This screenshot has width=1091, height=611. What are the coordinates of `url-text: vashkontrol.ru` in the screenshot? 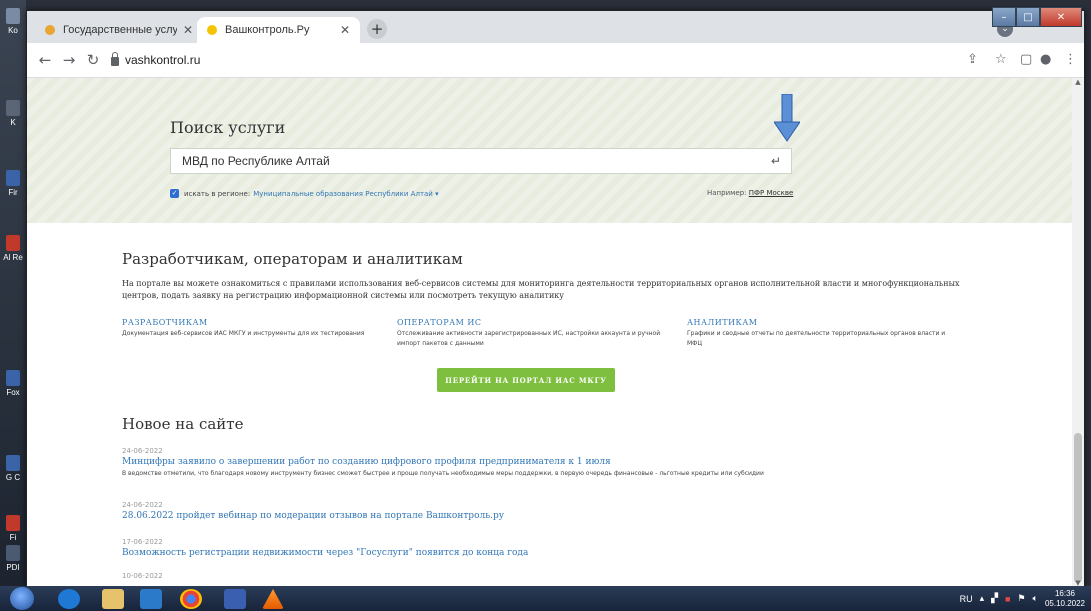 It's located at (163, 60).